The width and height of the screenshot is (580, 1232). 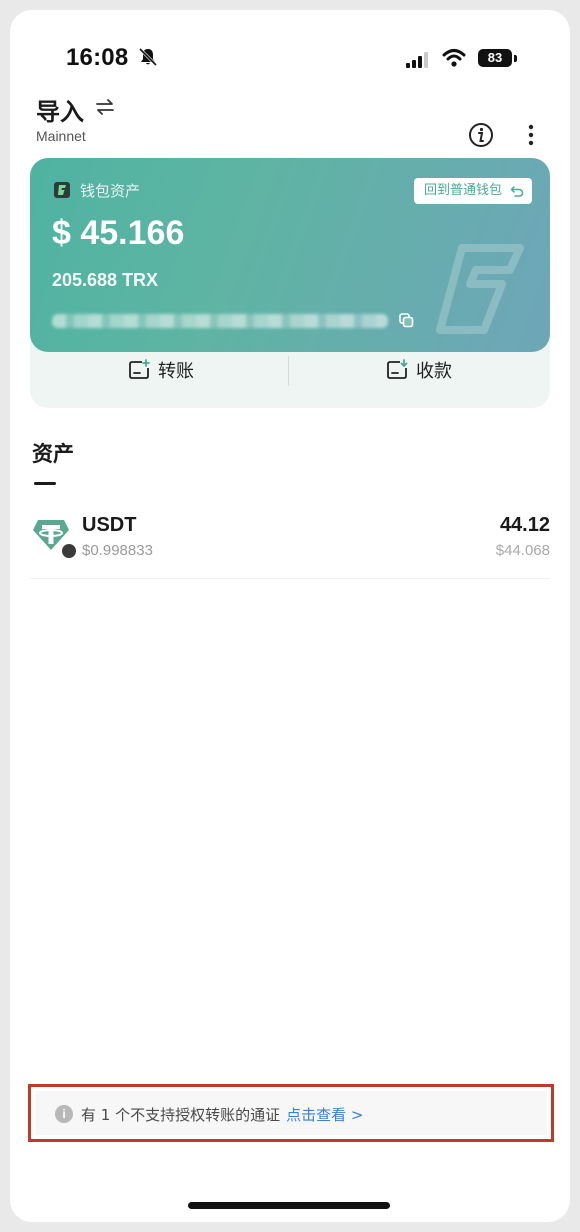 I want to click on battery-indicator: 83, so click(x=495, y=58).